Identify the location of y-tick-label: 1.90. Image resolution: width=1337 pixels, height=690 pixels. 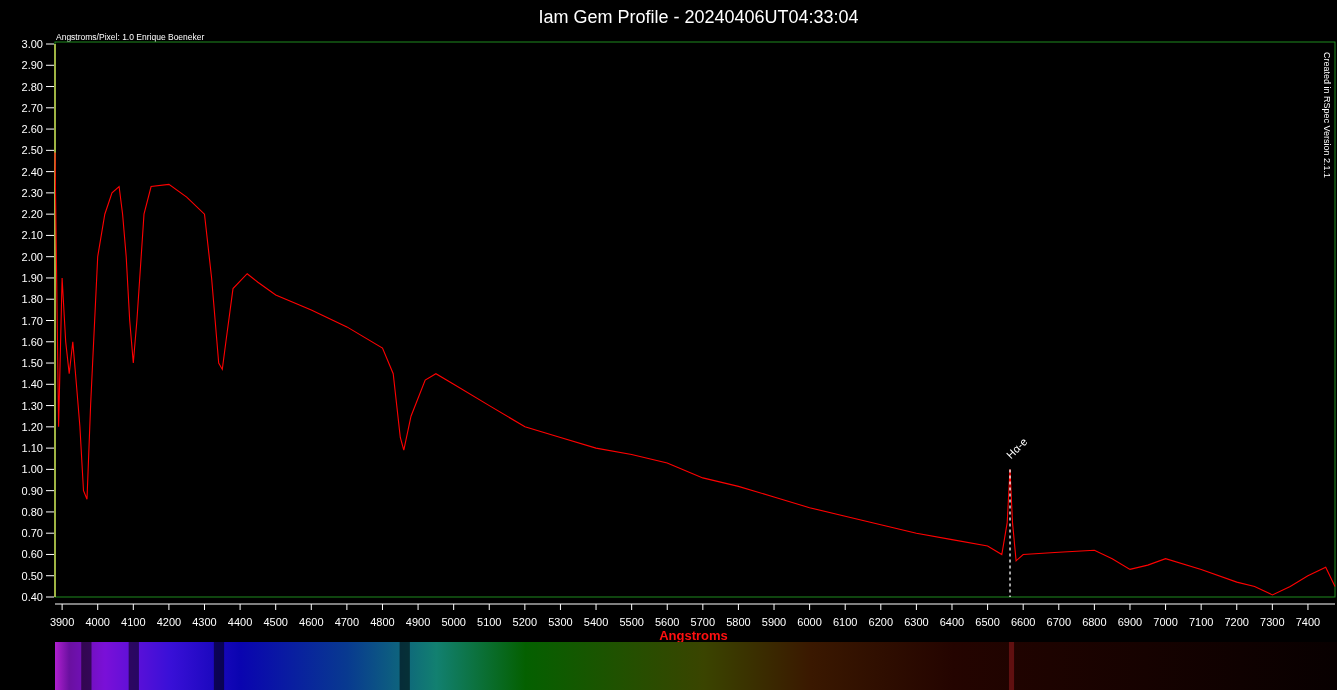
(32, 277).